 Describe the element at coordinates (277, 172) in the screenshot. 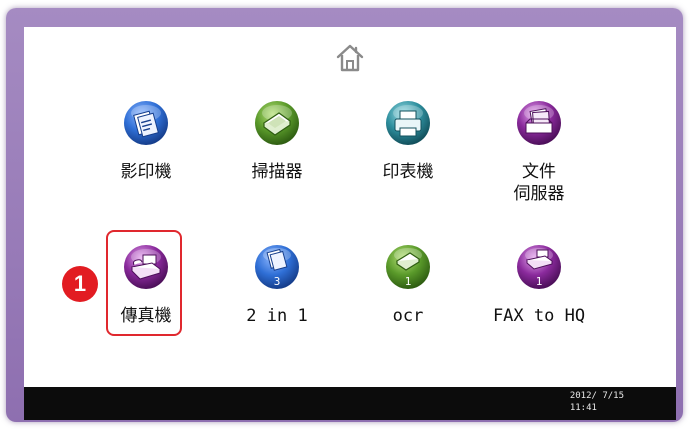

I see `app-label: 掃描器` at that location.